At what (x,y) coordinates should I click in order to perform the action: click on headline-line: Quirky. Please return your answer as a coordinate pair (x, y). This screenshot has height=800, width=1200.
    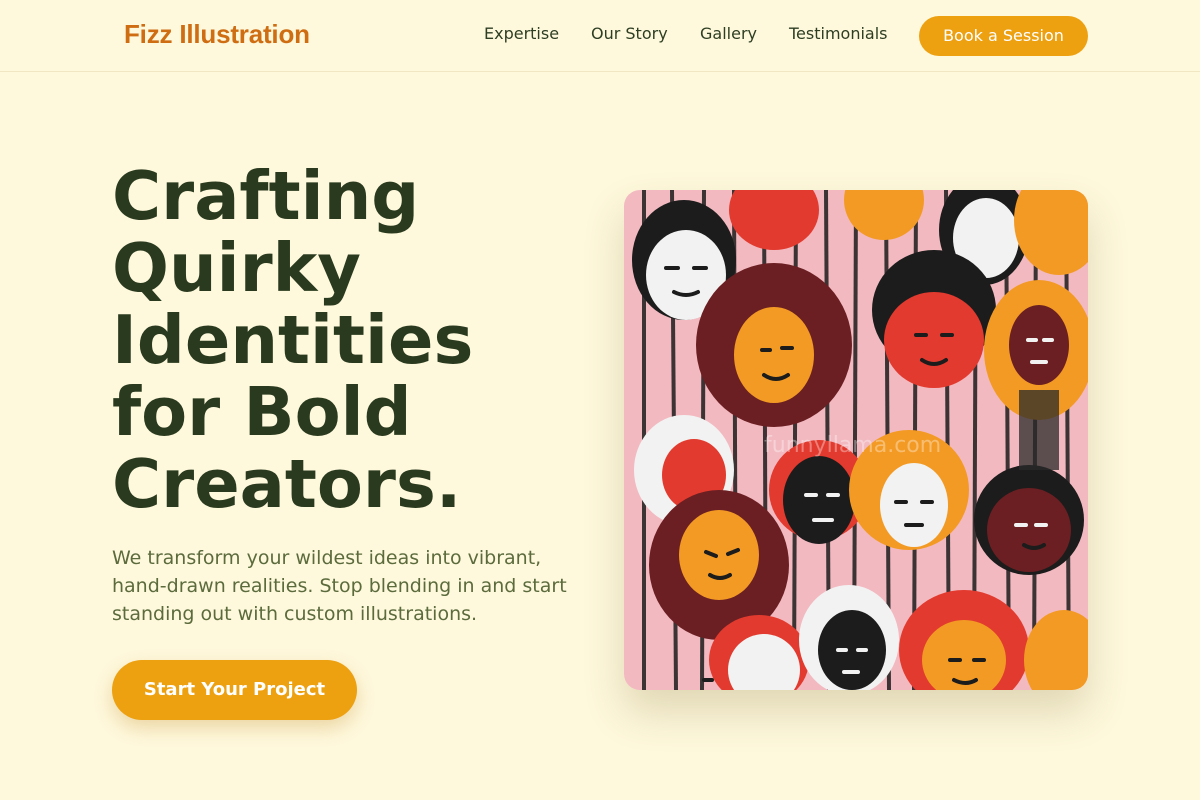
    Looking at the image, I should click on (236, 268).